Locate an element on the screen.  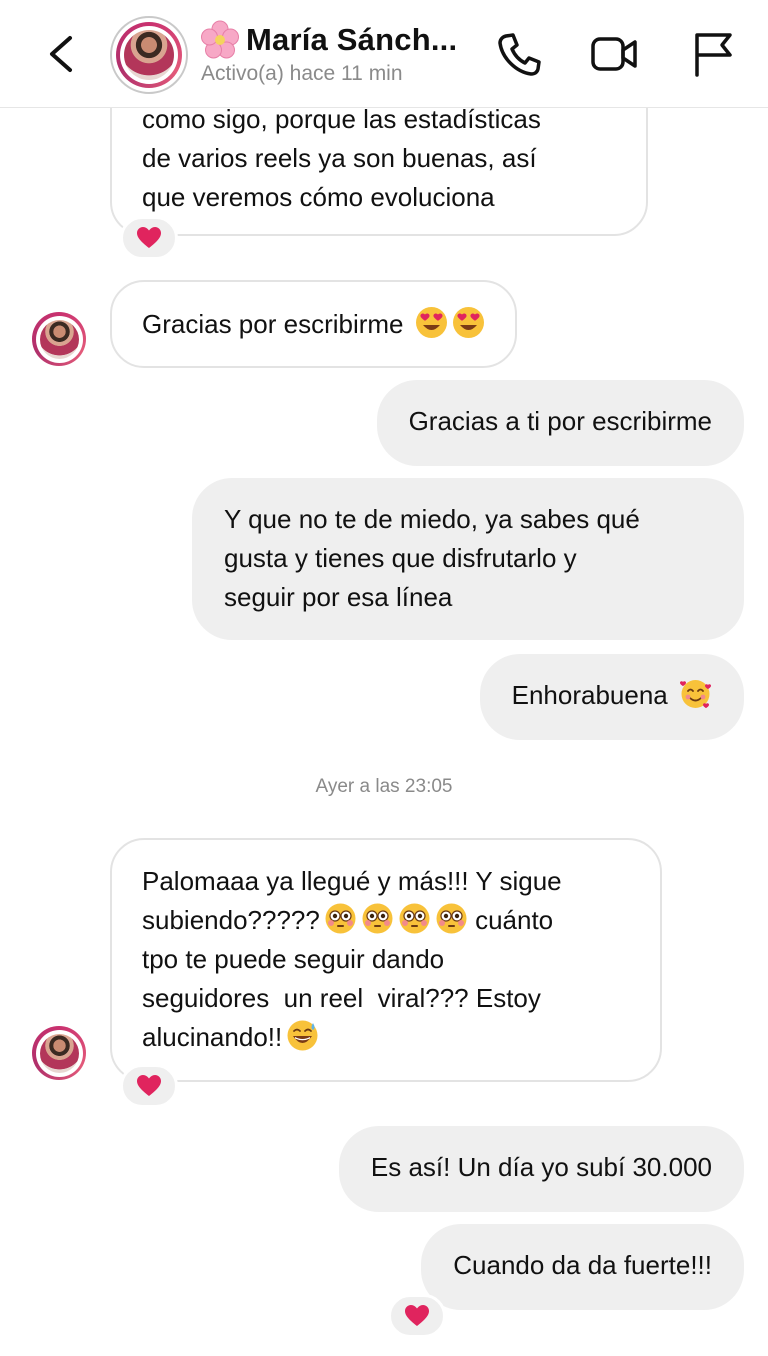
message-incoming: Gracias por escribirme is located at coordinates (313, 324).